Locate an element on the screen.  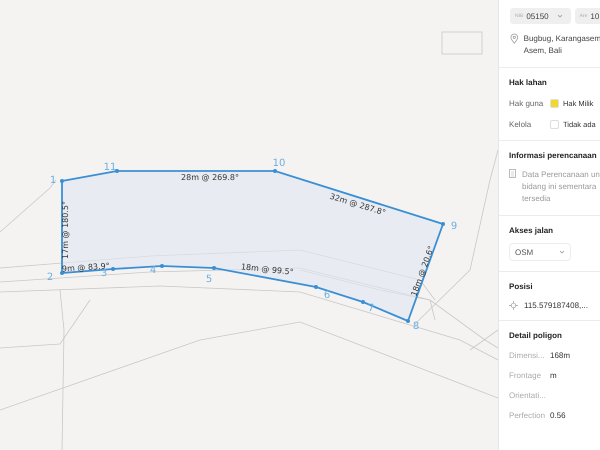
field-label: Hak guna is located at coordinates (526, 103).